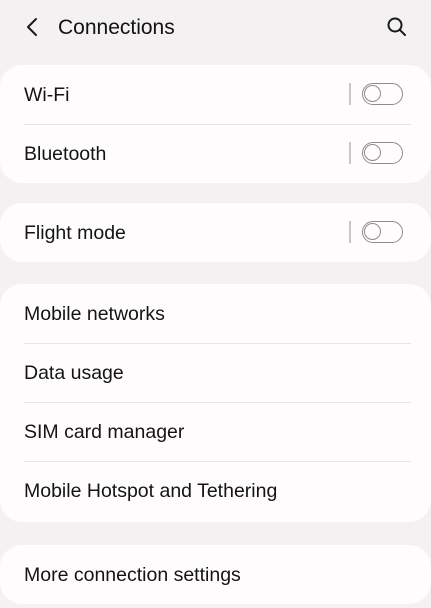 The width and height of the screenshot is (431, 608). I want to click on mobile-networks-row: Mobile networks, so click(215, 313).